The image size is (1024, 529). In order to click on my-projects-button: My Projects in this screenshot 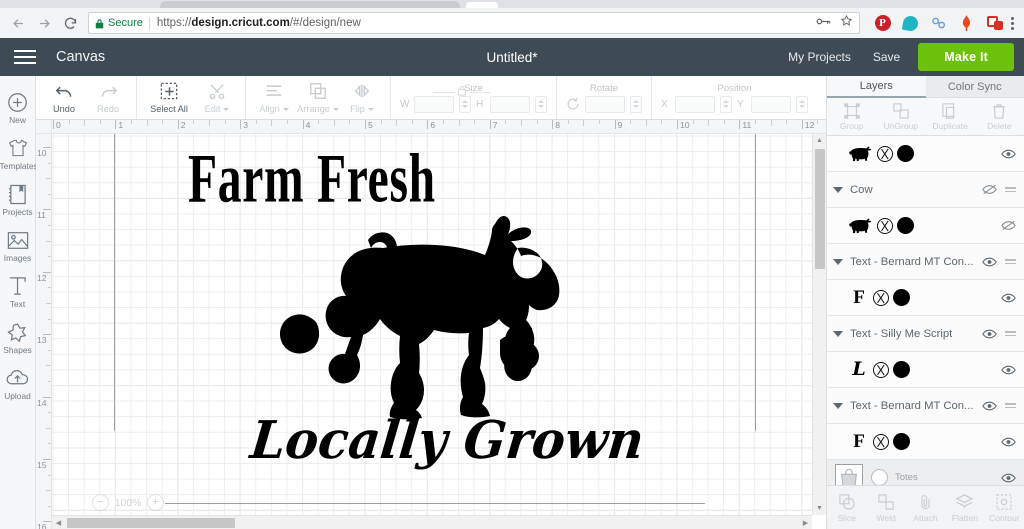, I will do `click(819, 57)`.